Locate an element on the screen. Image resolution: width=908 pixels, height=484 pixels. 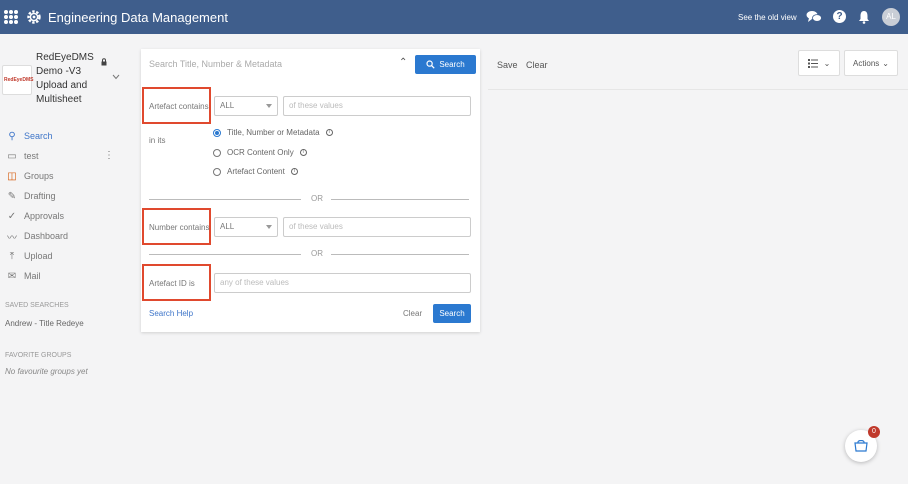
radio-title-number-metadata: Title, Number or Metadata i is located at coordinates (273, 132).